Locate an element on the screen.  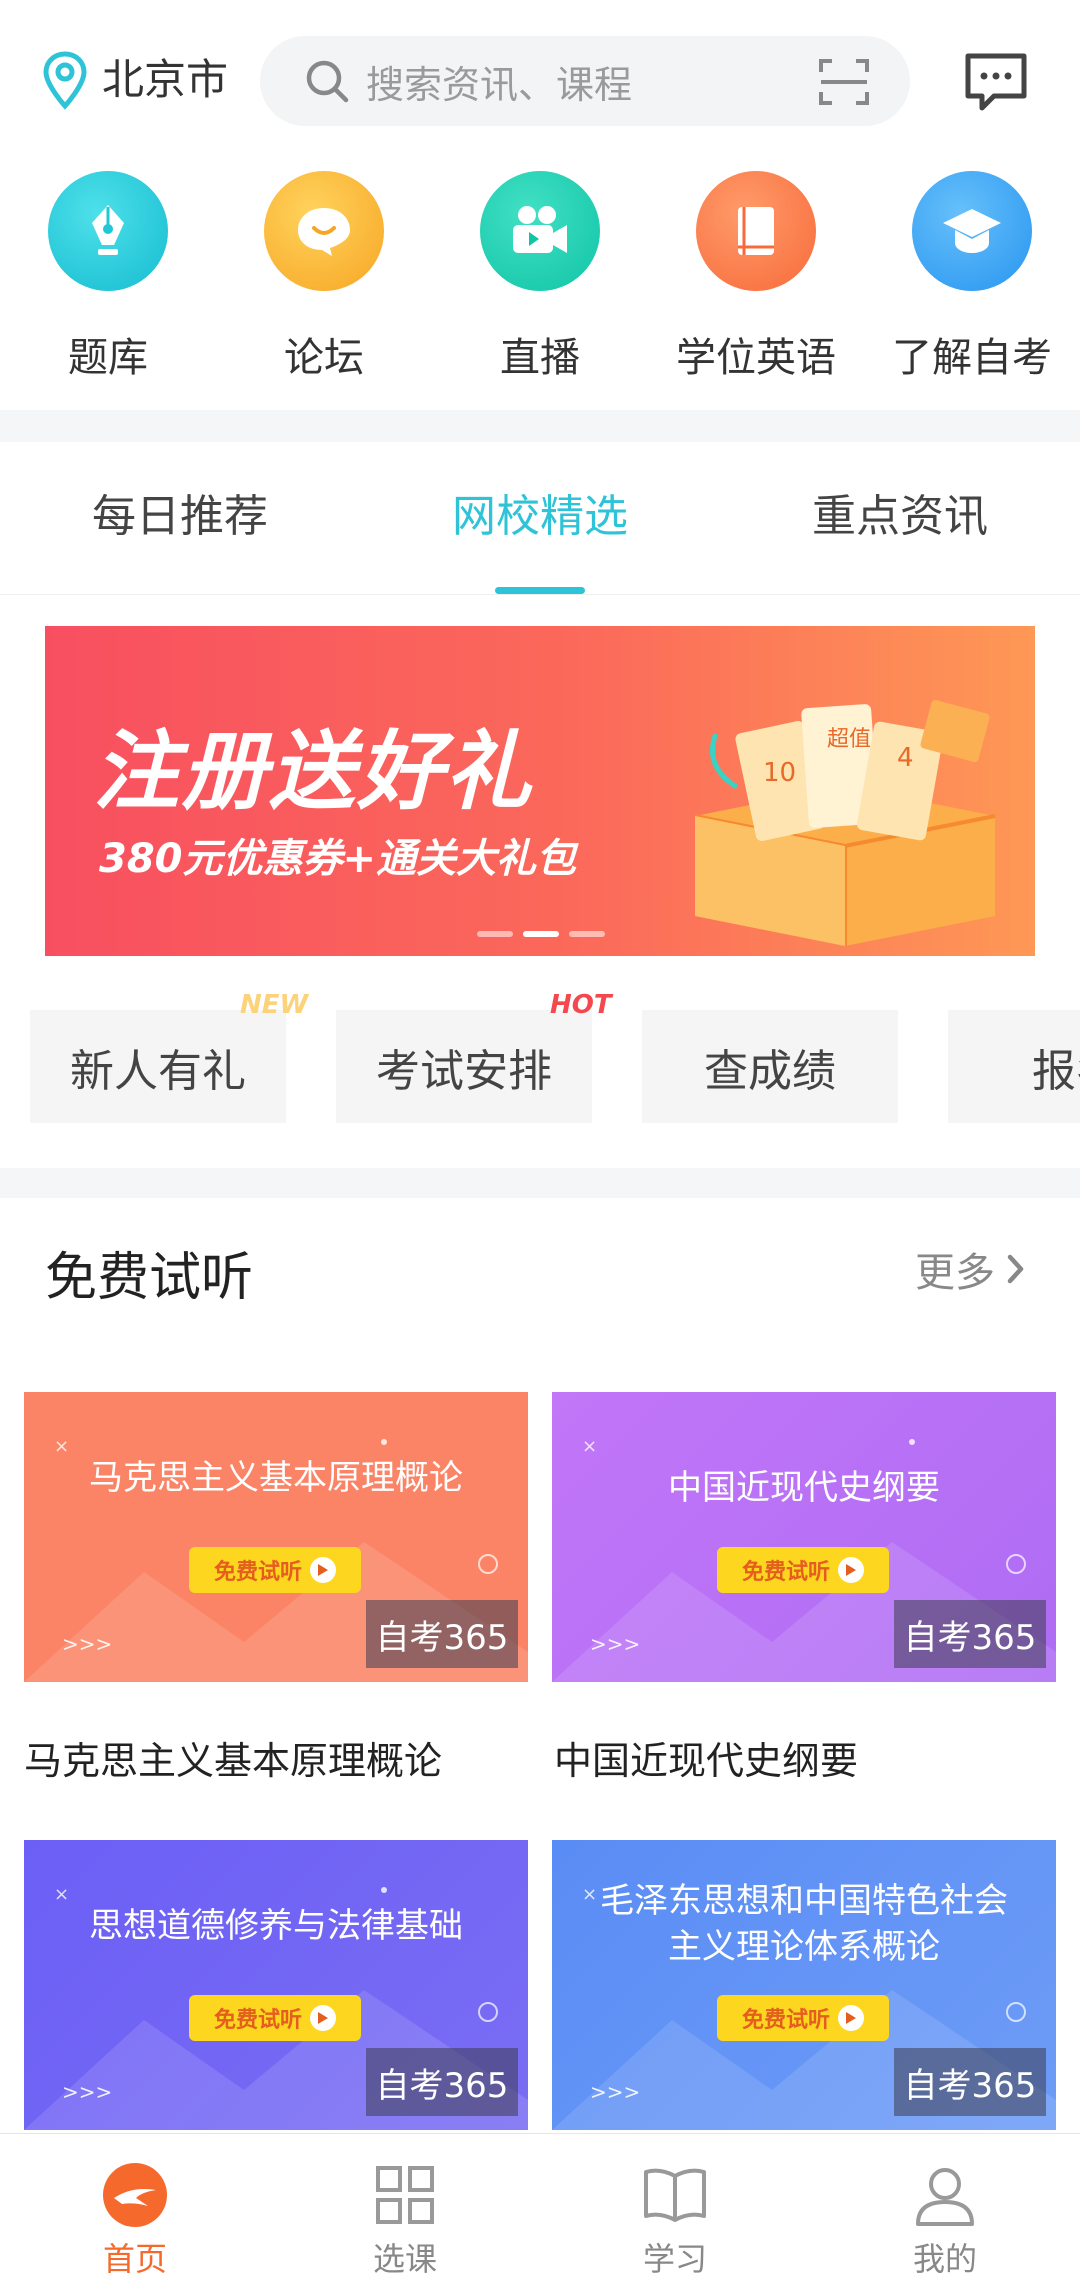
nav-label: 选课 is located at coordinates (404, 2259).